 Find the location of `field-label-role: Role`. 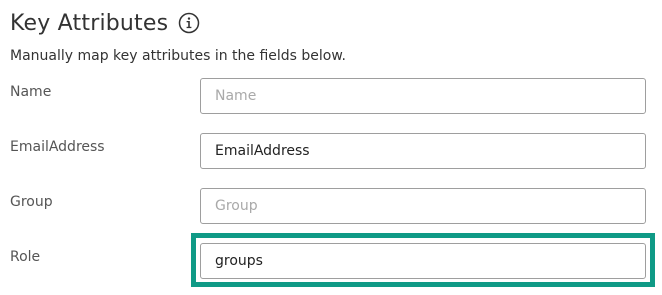

field-label-role: Role is located at coordinates (25, 257).